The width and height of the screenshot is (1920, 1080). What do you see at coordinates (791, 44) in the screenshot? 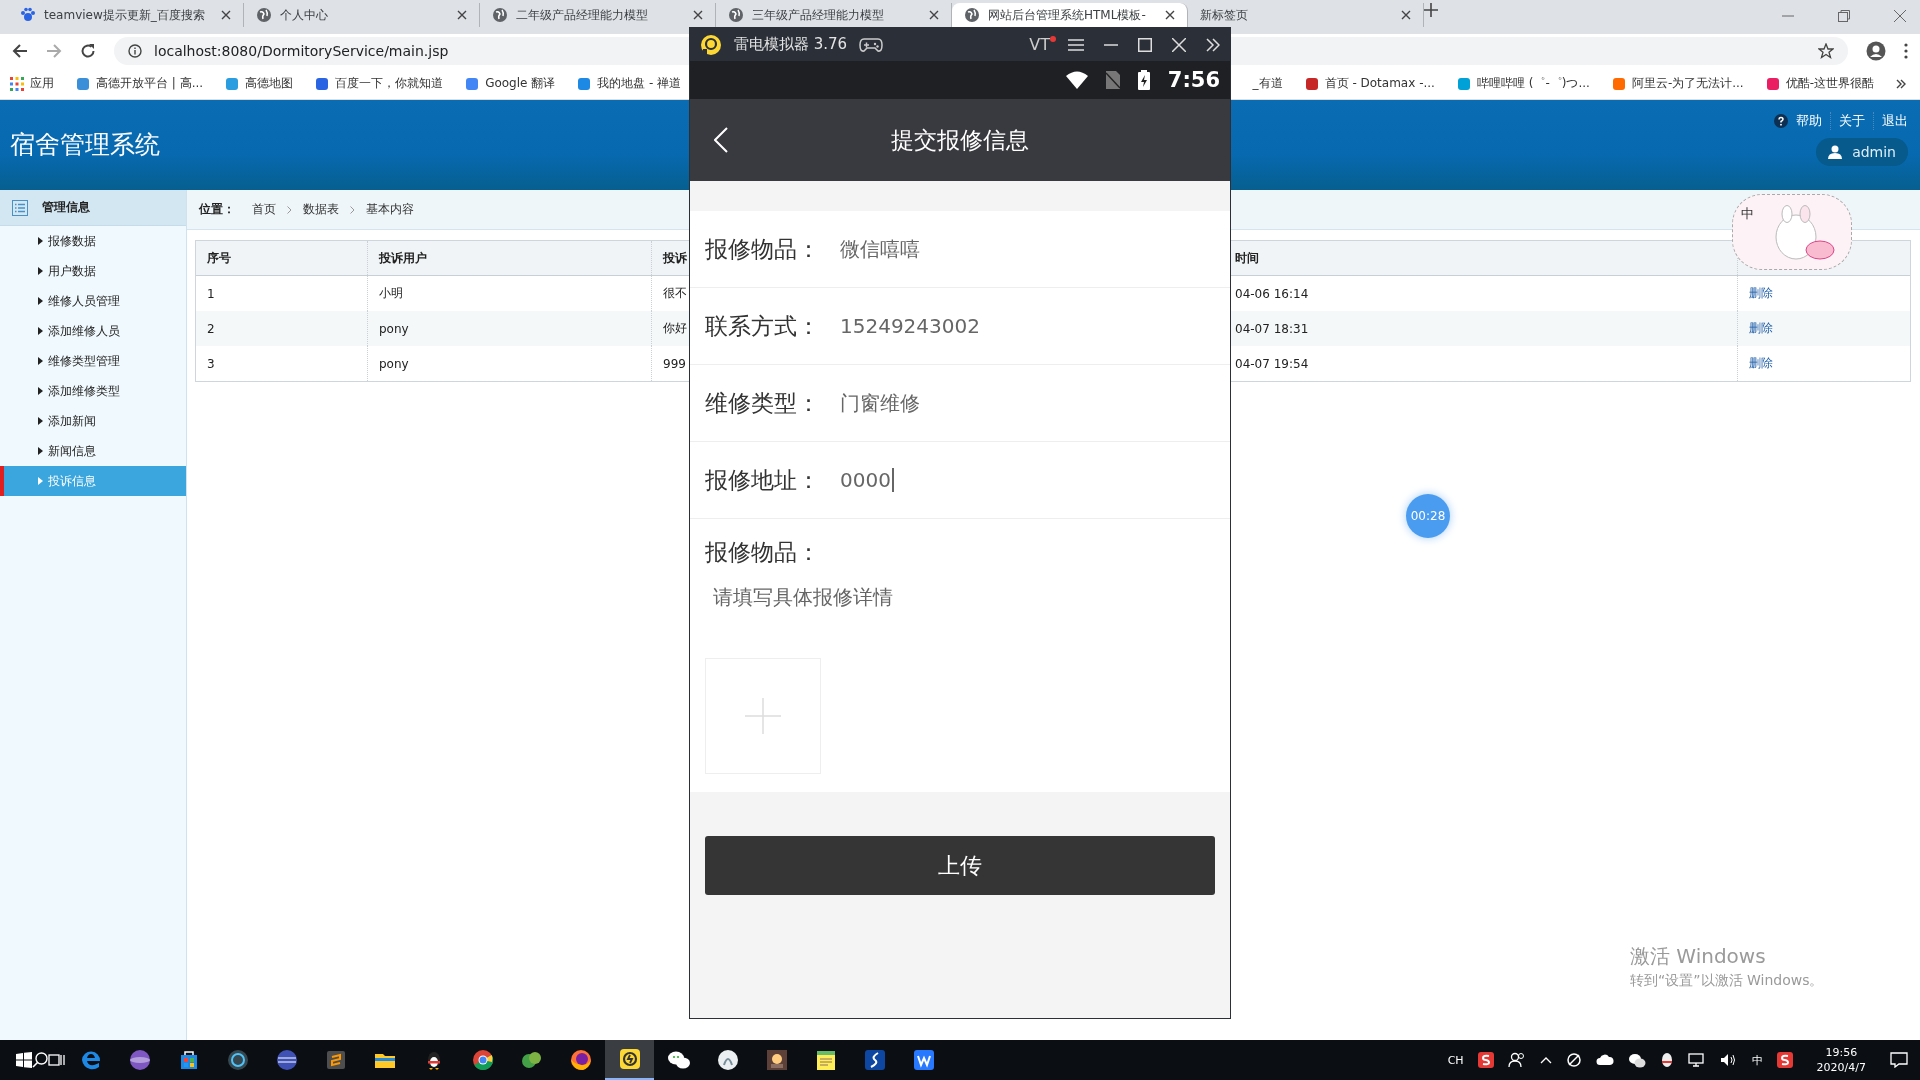
I see `emulator-title: 雷电模拟器 3.76` at bounding box center [791, 44].